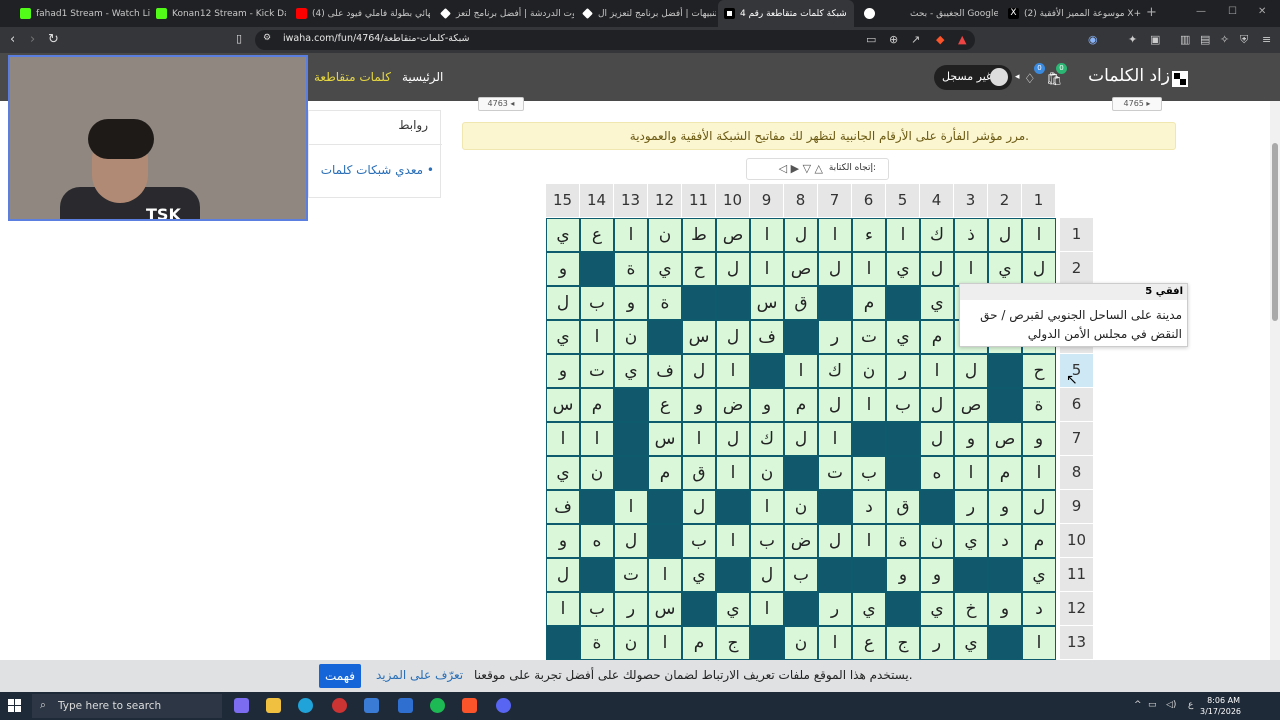  Describe the element at coordinates (868, 200) in the screenshot. I see `column-number: 6` at that location.